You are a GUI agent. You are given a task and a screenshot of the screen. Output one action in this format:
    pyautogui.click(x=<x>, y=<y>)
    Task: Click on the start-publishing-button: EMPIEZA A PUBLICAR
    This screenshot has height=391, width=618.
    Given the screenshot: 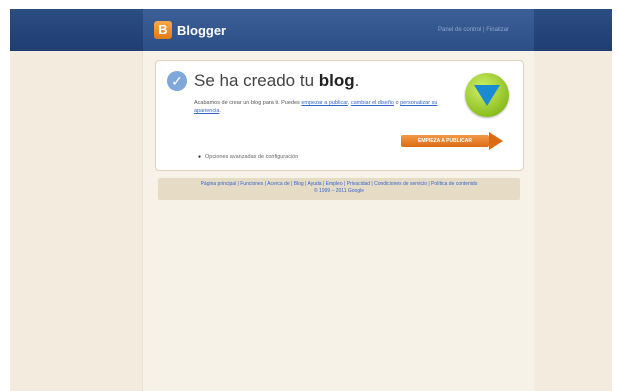 What is the action you would take?
    pyautogui.click(x=453, y=141)
    